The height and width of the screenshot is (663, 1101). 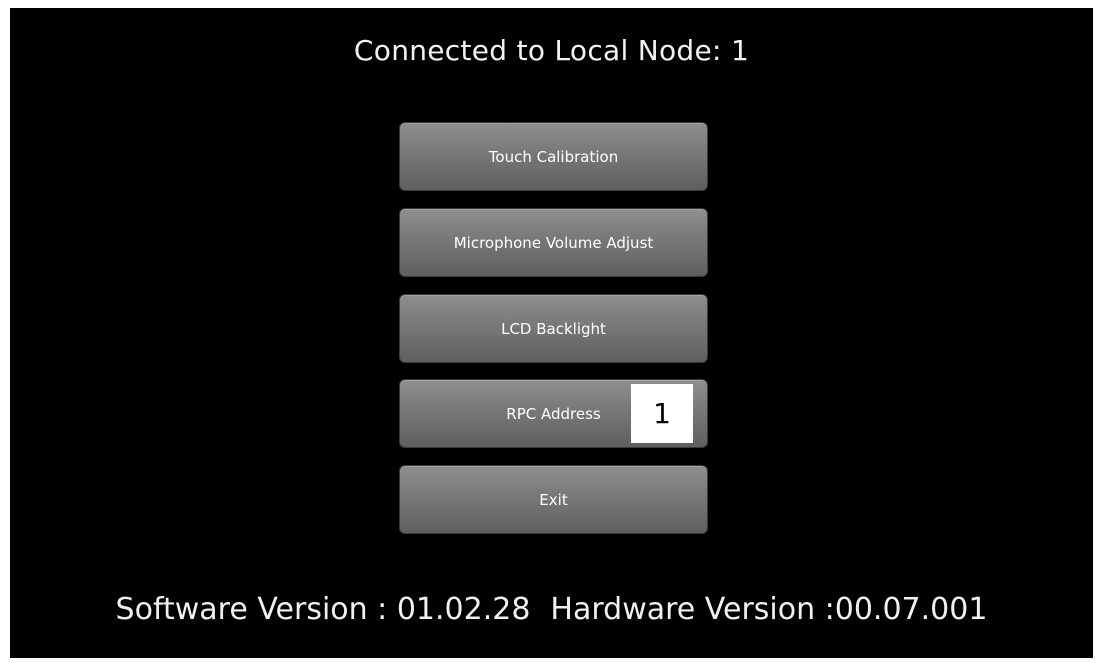 What do you see at coordinates (551, 50) in the screenshot?
I see `connection-status-title: Connected to Local Node: 1` at bounding box center [551, 50].